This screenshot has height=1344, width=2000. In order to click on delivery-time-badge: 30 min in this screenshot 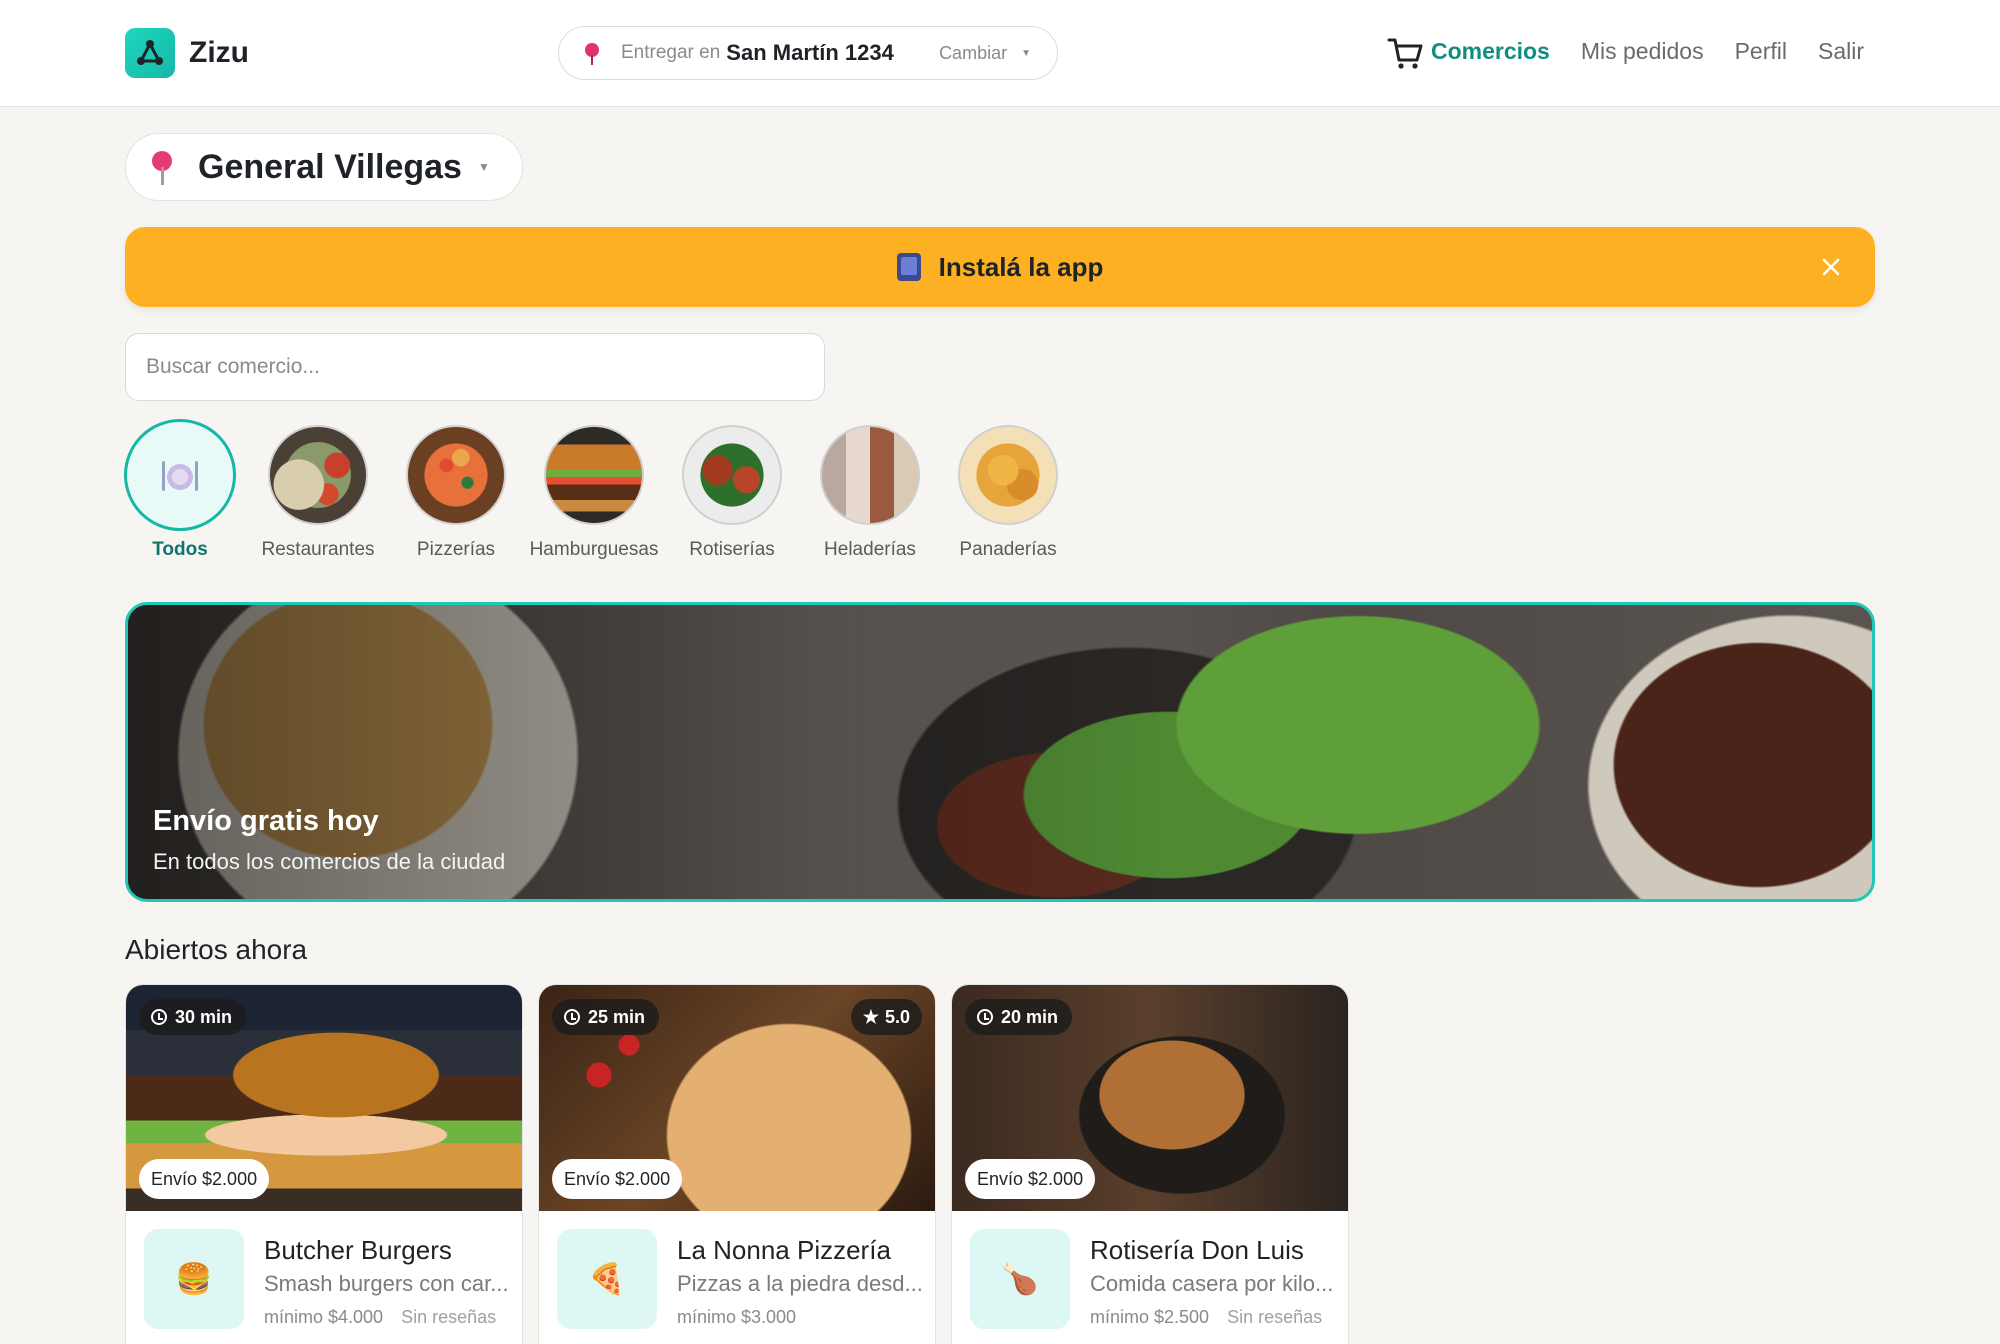, I will do `click(193, 1017)`.